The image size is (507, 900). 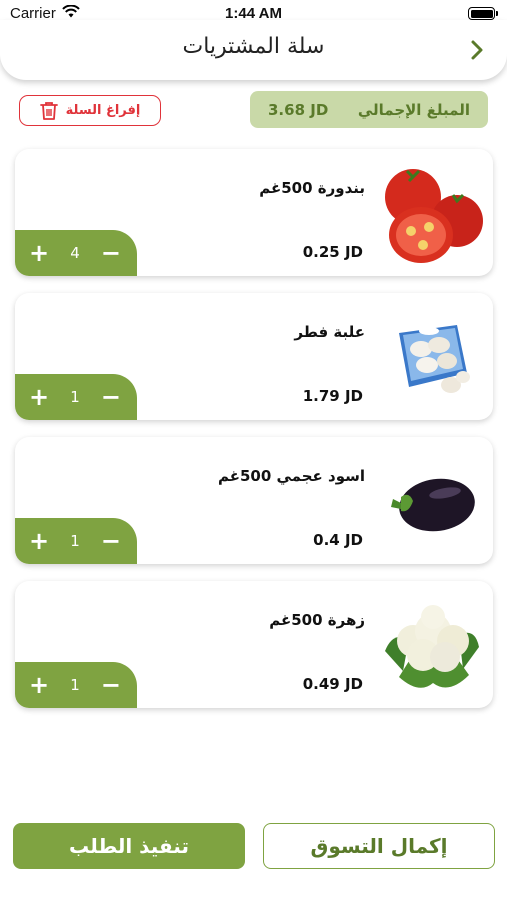 I want to click on total-amount-badge: المبلغ الإجمالي 3.68 JD, so click(x=369, y=109).